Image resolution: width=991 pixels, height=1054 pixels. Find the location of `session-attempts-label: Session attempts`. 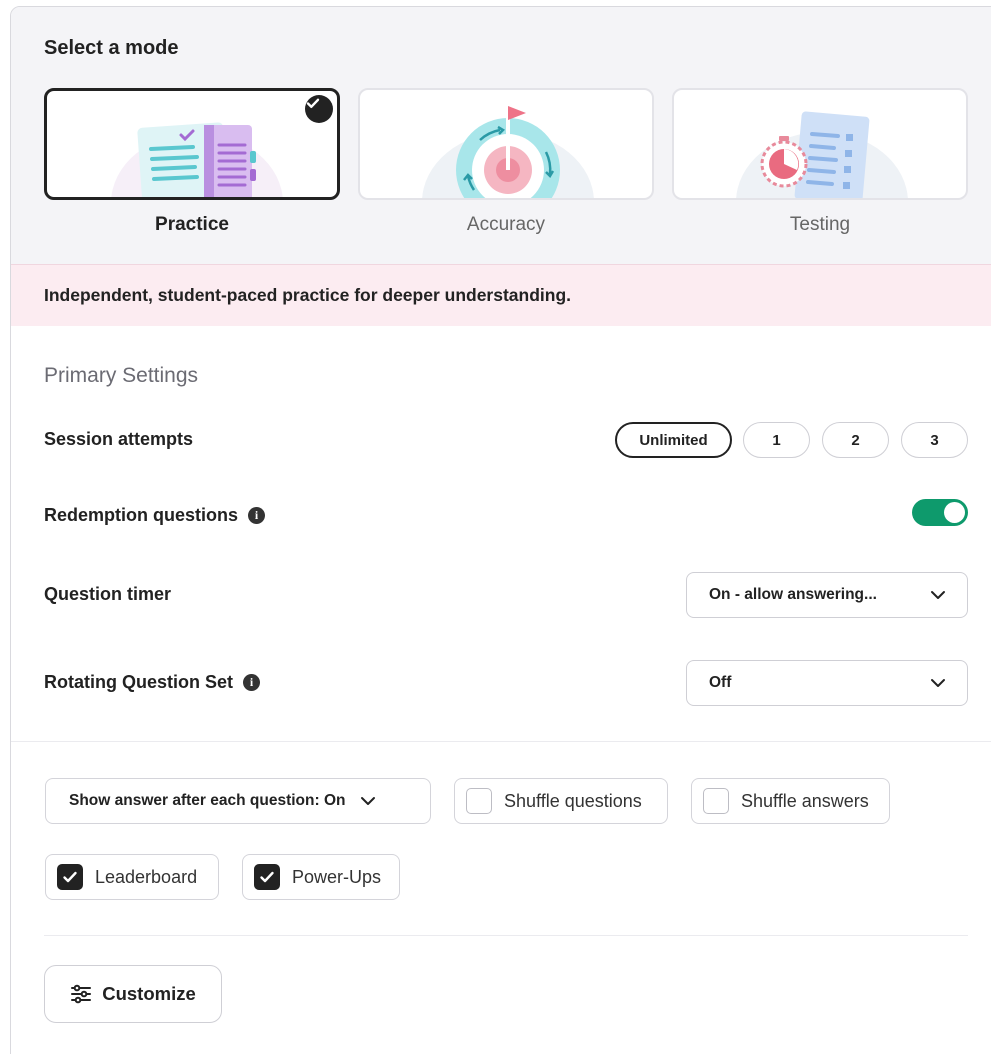

session-attempts-label: Session attempts is located at coordinates (118, 439).